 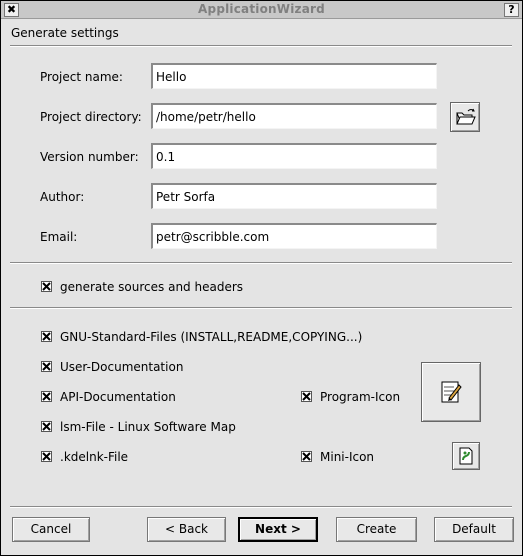 What do you see at coordinates (94, 457) in the screenshot?
I see `kdelnk-file-label: .kdelnk-File` at bounding box center [94, 457].